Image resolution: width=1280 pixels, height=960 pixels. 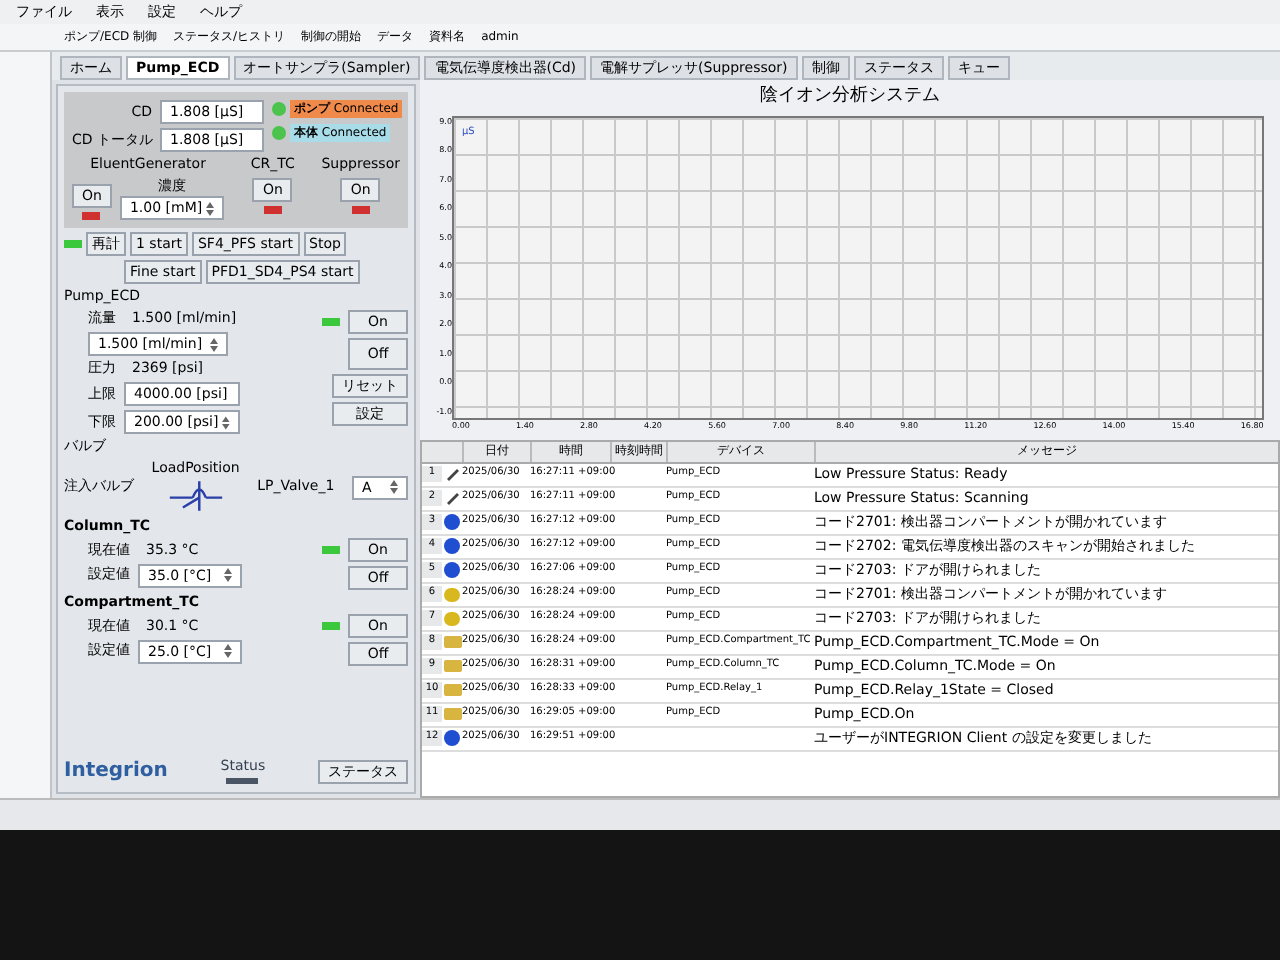 I want to click on gauge-icon, so click(x=242, y=781).